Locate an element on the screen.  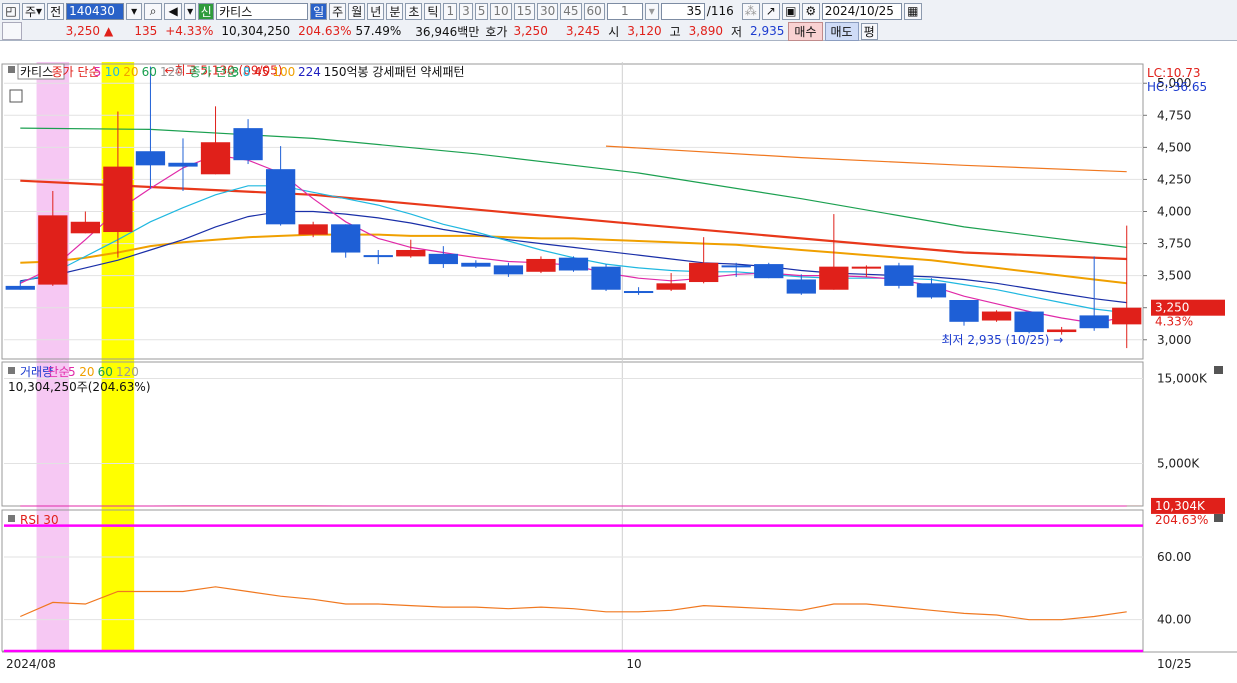
save-icon: ▣ is located at coordinates (790, 11).